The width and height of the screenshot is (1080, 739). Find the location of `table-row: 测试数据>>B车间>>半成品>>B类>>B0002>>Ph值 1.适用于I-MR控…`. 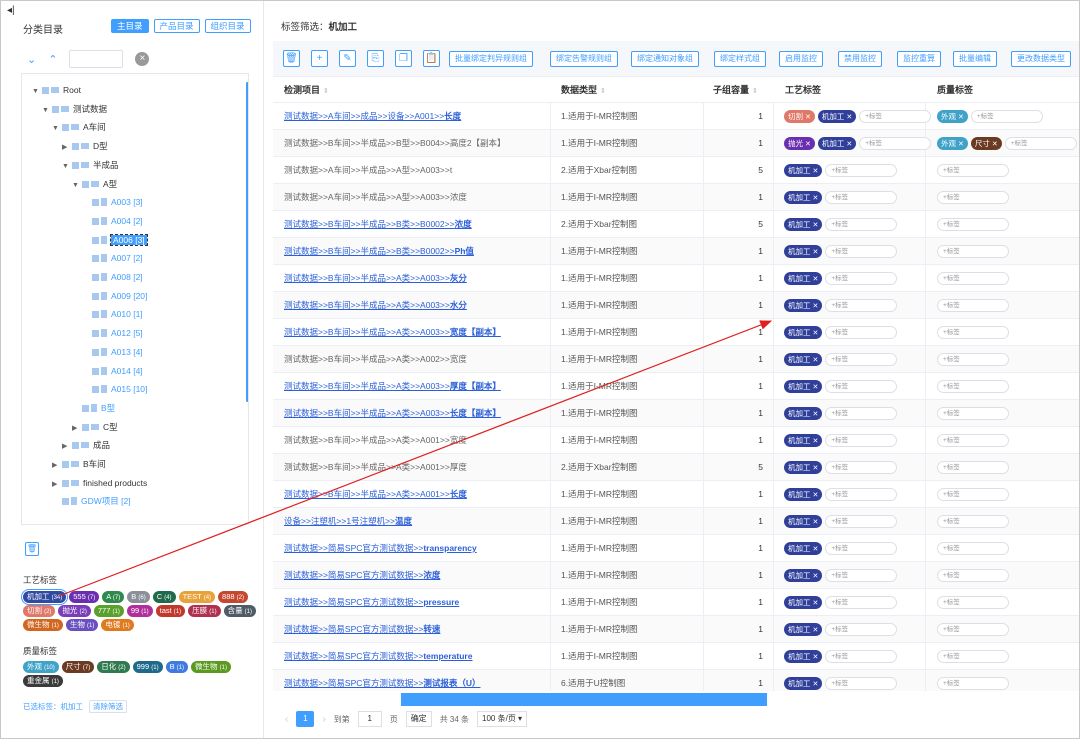

table-row: 测试数据>>B车间>>半成品>>B类>>B0002>>Ph值 1.适用于I-MR控… is located at coordinates (676, 251).